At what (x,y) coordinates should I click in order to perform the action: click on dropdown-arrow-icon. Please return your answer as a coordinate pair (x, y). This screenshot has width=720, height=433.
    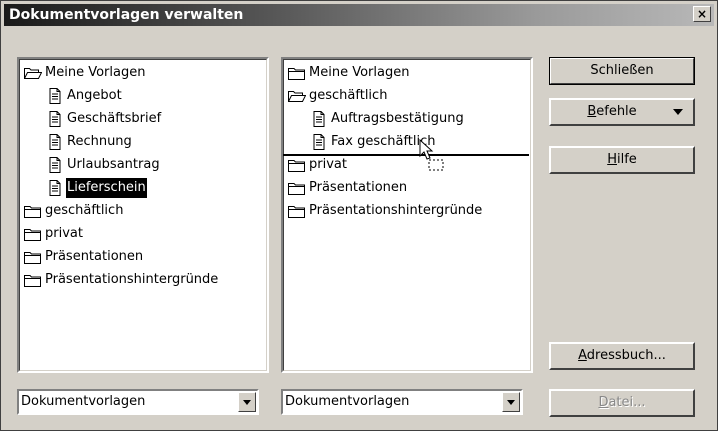
    Looking at the image, I should click on (678, 112).